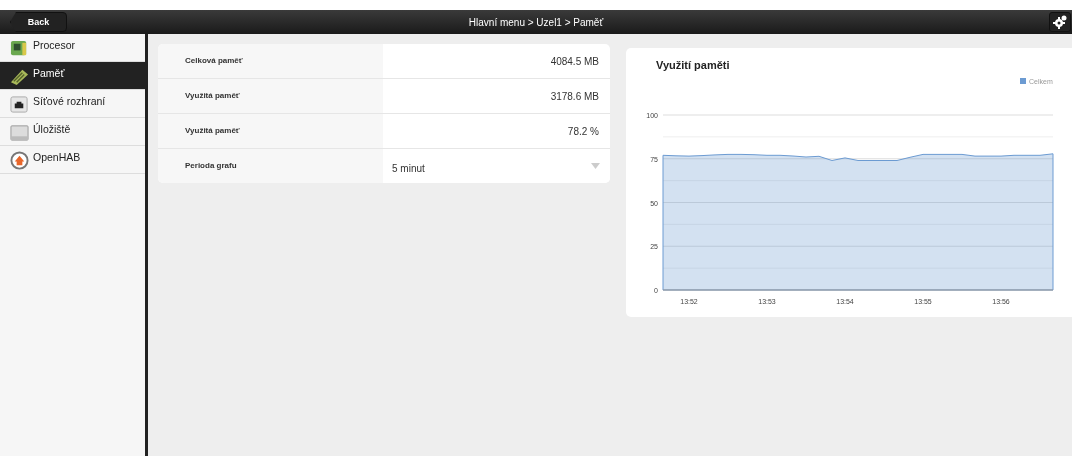 The image size is (1072, 456). Describe the element at coordinates (19, 76) in the screenshot. I see `memory-module-icon` at that location.